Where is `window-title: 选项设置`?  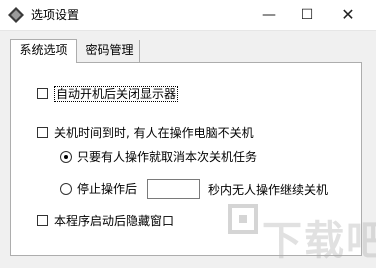 window-title: 选项设置 is located at coordinates (55, 15).